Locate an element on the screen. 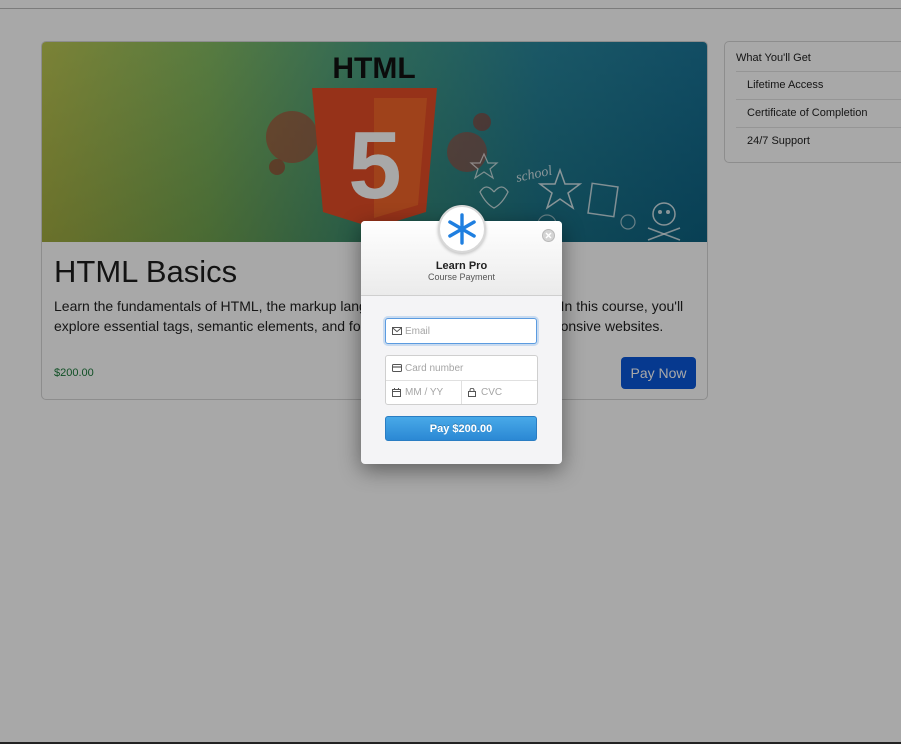  expiry-field: MM / YY is located at coordinates (424, 392).